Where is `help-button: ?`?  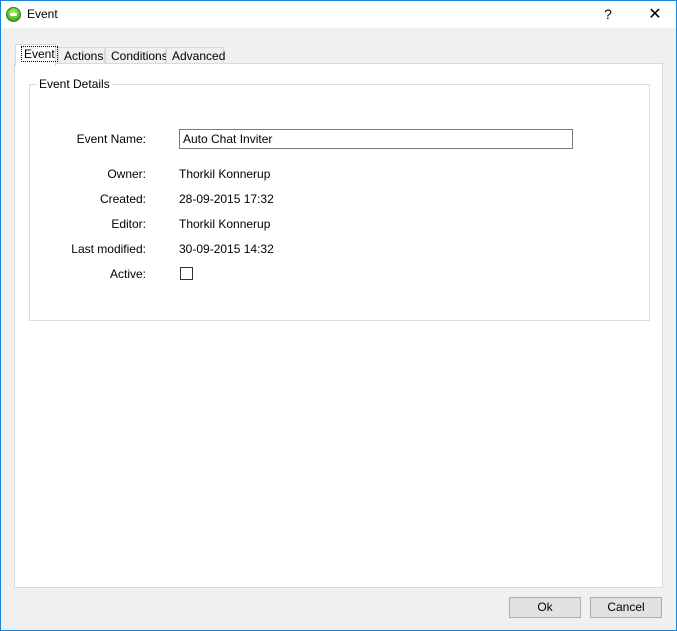
help-button: ? is located at coordinates (608, 14).